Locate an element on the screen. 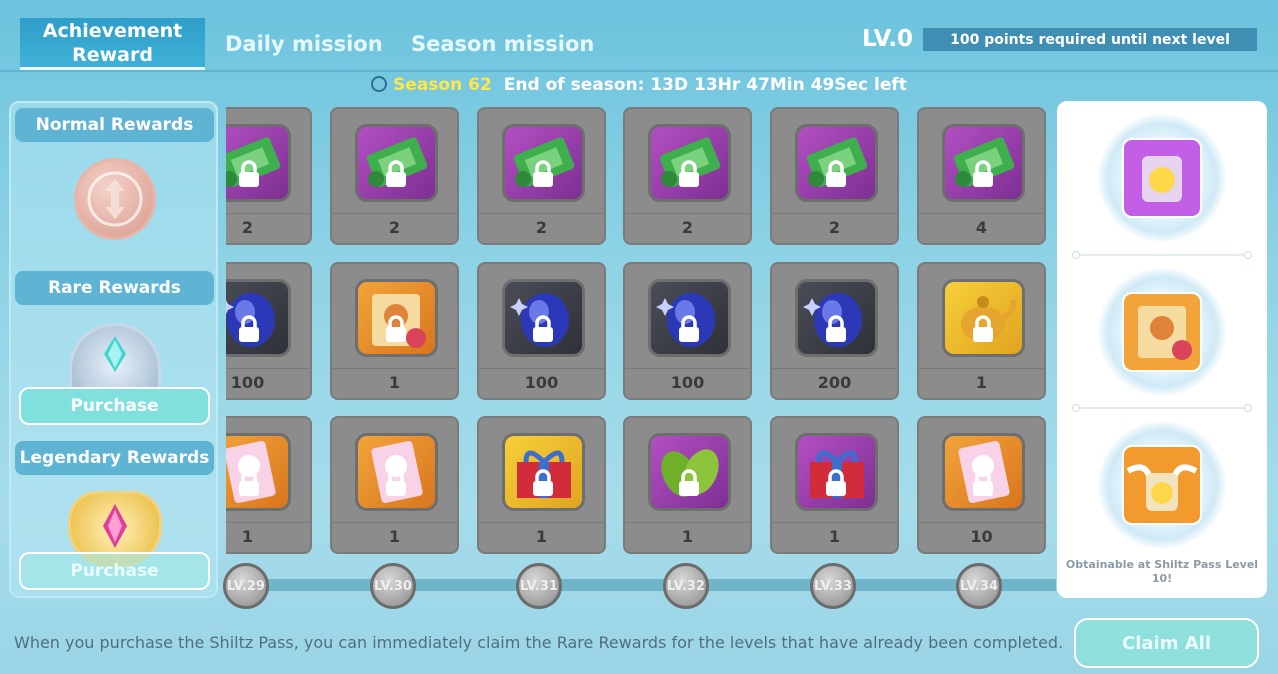  preview-caption: Obtainable at Shiltz Pass Level 10! is located at coordinates (1162, 571).